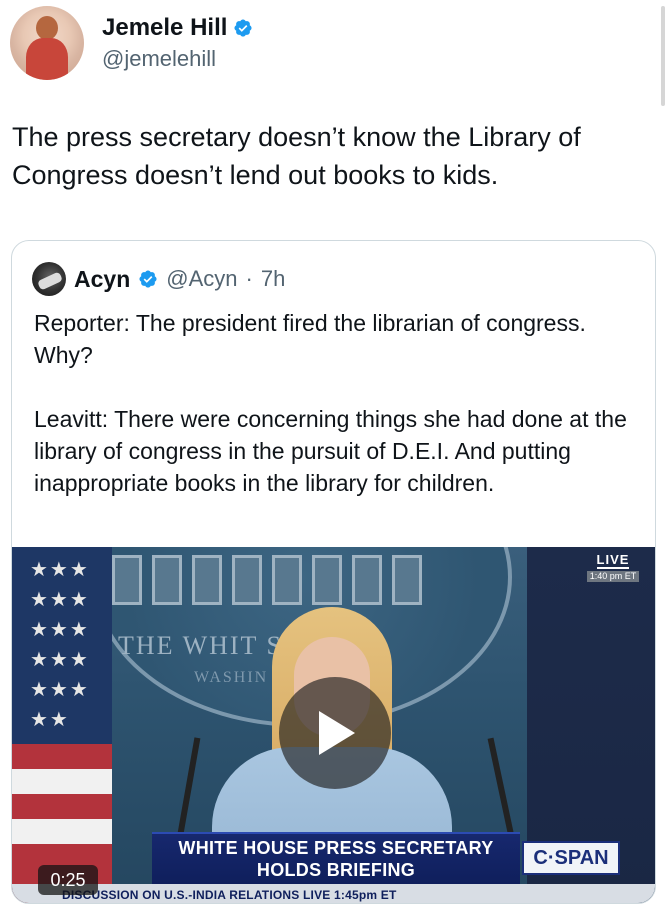  What do you see at coordinates (663, 56) in the screenshot?
I see `scrollbar` at bounding box center [663, 56].